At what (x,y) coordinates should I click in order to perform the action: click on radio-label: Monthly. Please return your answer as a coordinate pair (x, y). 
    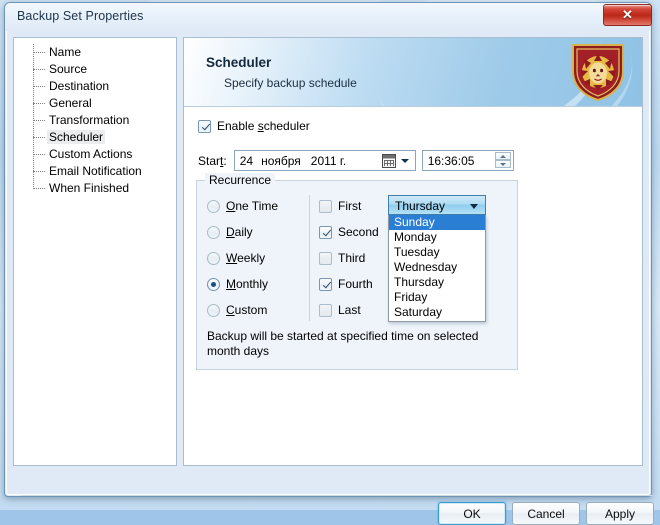
    Looking at the image, I should click on (247, 284).